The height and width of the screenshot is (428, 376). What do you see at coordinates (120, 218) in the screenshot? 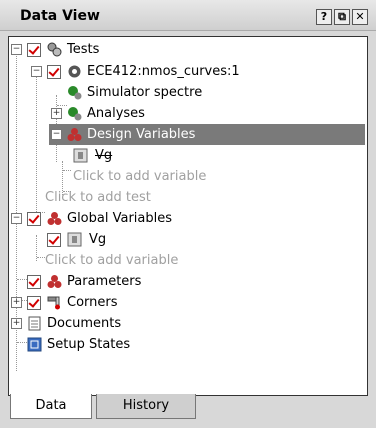
I see `tree-label-global-variables: Global Variables` at bounding box center [120, 218].